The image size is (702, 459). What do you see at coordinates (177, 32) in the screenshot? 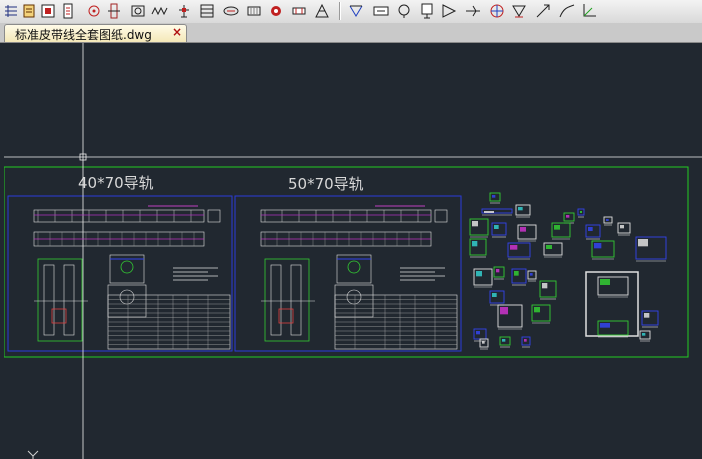
I see `close-tab-icon: ×` at bounding box center [177, 32].